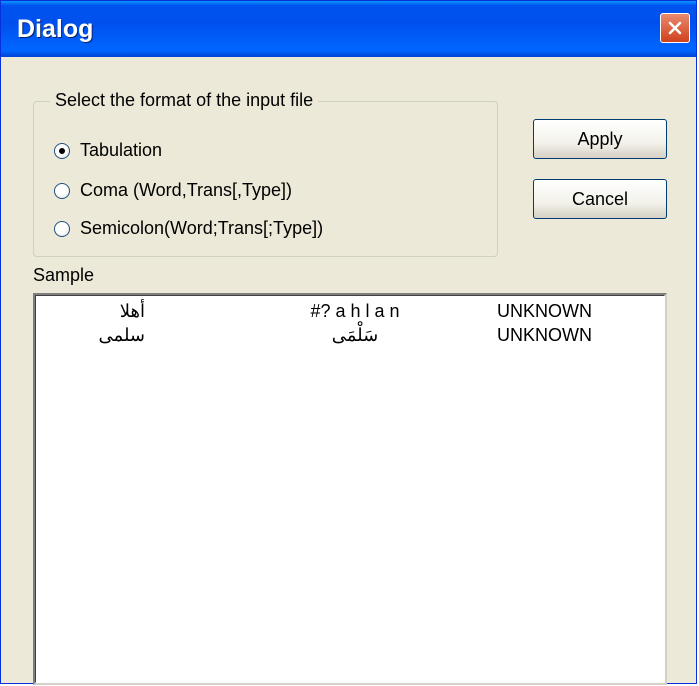  Describe the element at coordinates (132, 311) in the screenshot. I see `sample-row-1-word: أهلا` at that location.